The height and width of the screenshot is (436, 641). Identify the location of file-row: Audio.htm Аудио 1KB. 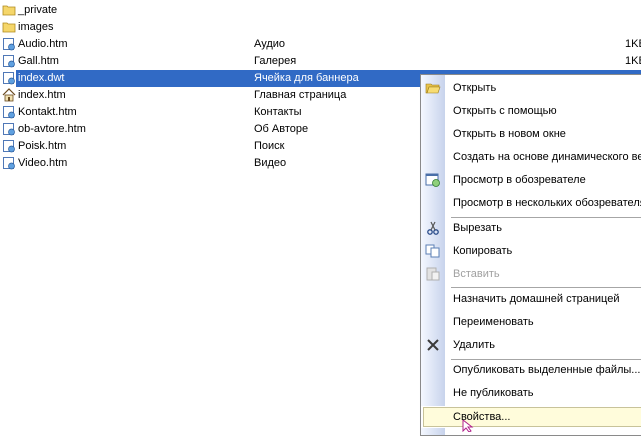
(320, 44).